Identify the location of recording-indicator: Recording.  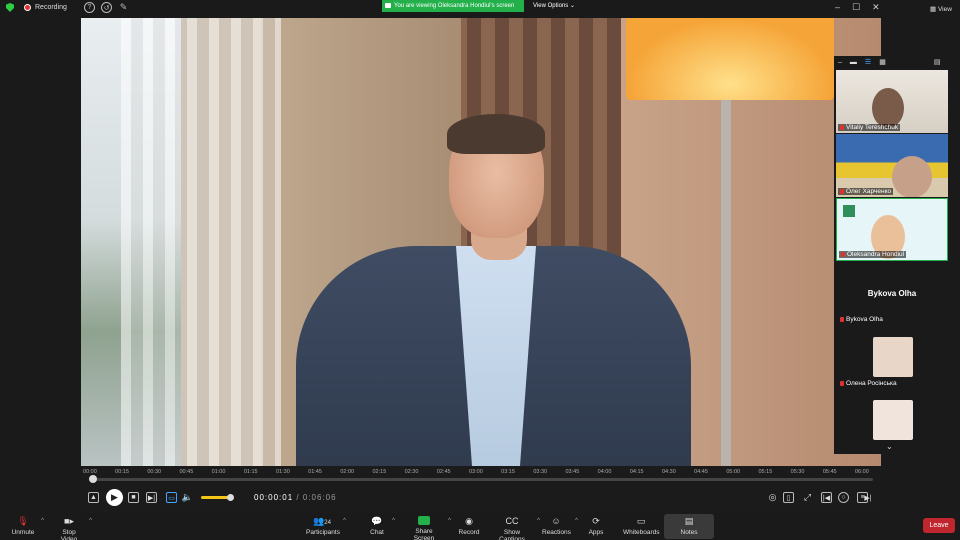
(36, 7).